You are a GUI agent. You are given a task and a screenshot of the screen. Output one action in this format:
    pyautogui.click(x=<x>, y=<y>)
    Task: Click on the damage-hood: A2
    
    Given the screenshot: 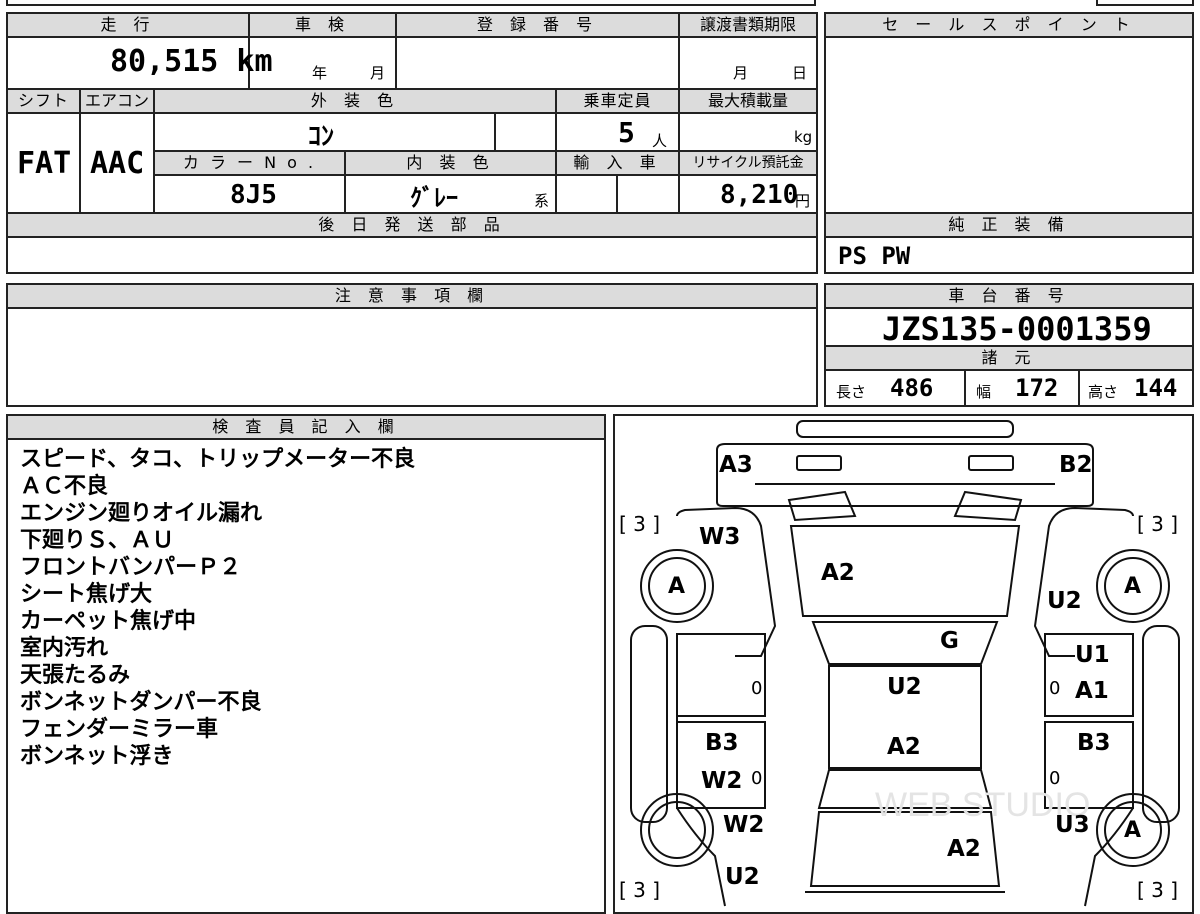 What is the action you would take?
    pyautogui.click(x=838, y=573)
    